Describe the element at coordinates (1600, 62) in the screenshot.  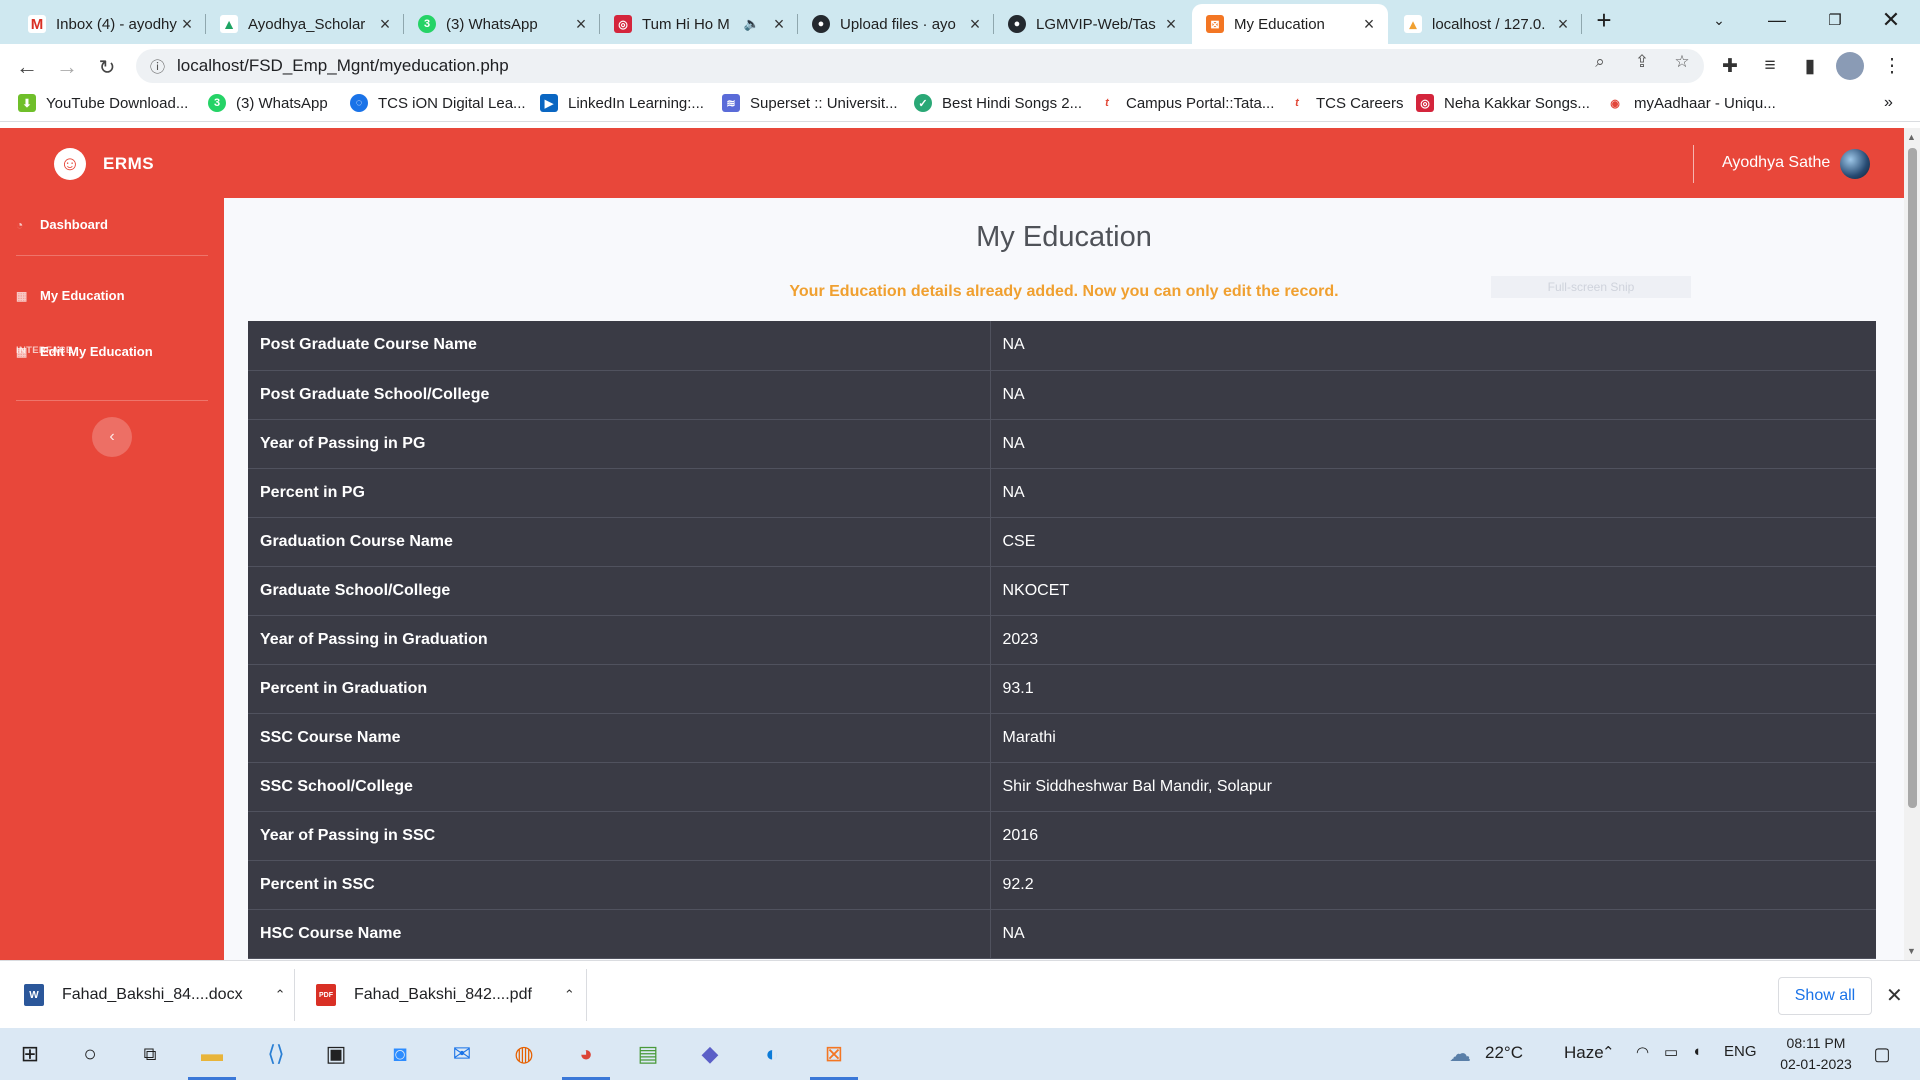
I see `zoom-icon: ⌕` at that location.